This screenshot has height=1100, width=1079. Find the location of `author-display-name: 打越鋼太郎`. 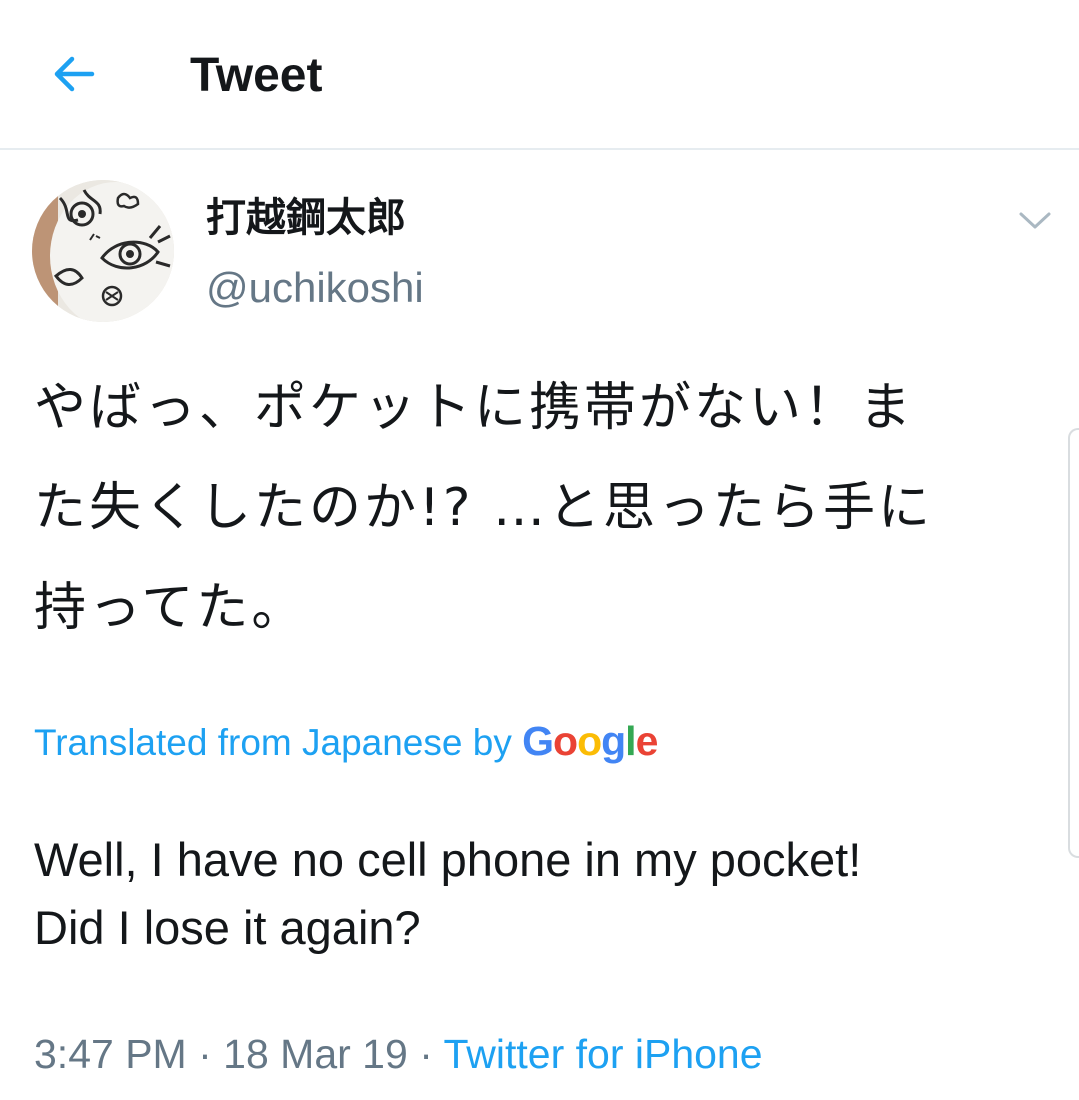

author-display-name: 打越鋼太郎 is located at coordinates (306, 218).